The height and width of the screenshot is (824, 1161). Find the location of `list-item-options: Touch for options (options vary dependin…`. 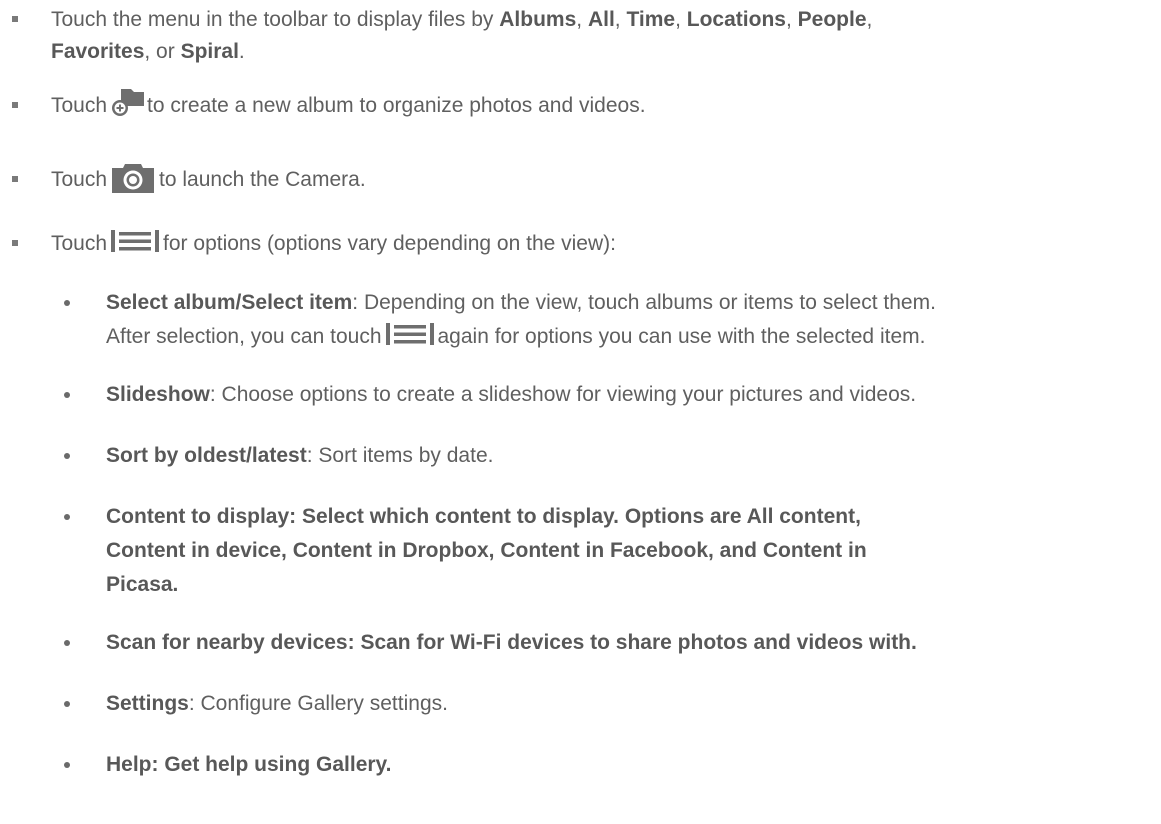

list-item-options: Touch for options (options vary dependin… is located at coordinates (333, 244).